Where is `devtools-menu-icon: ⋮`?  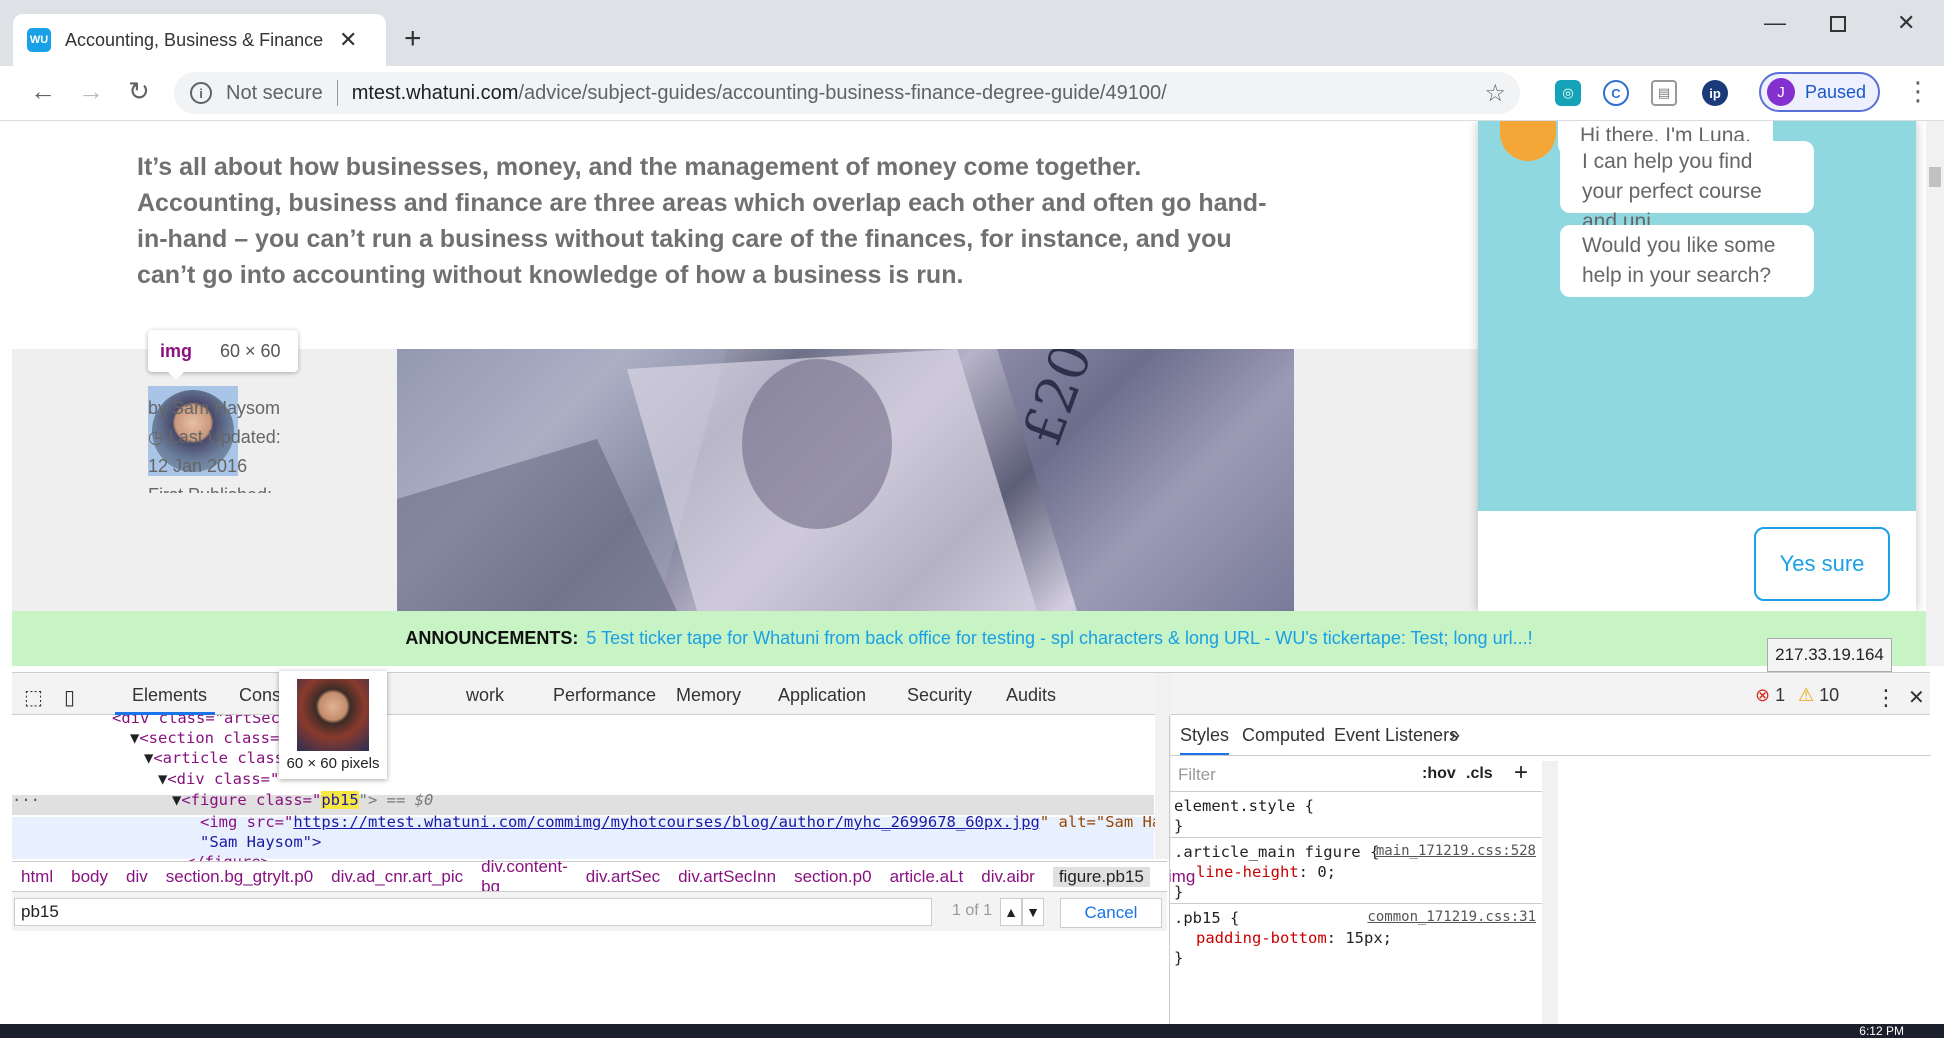 devtools-menu-icon: ⋮ is located at coordinates (1886, 698).